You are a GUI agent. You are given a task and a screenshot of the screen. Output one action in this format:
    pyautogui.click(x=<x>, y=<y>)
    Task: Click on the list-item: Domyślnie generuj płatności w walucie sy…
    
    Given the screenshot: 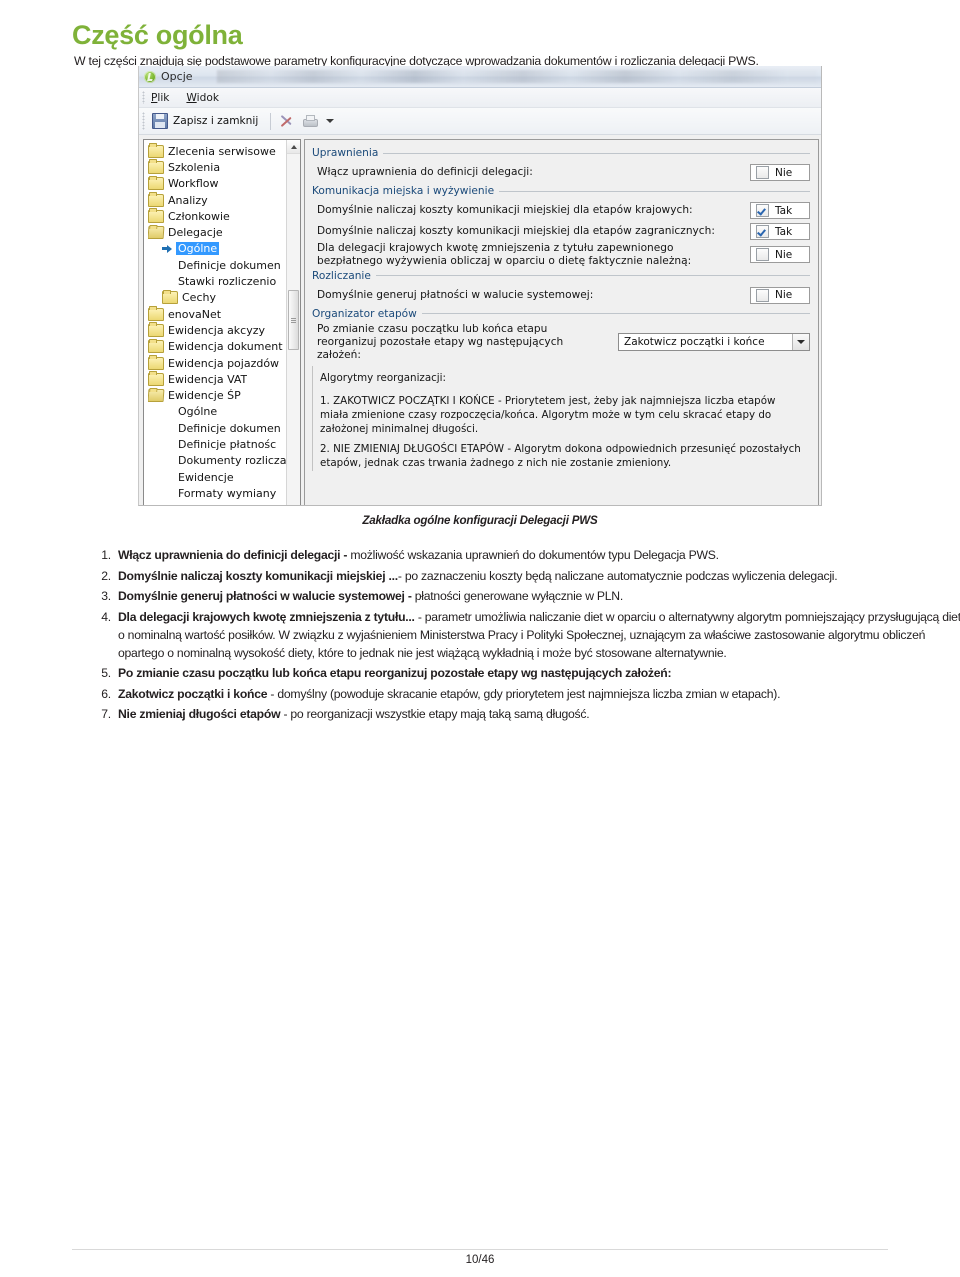 What is the action you would take?
    pyautogui.click(x=537, y=596)
    